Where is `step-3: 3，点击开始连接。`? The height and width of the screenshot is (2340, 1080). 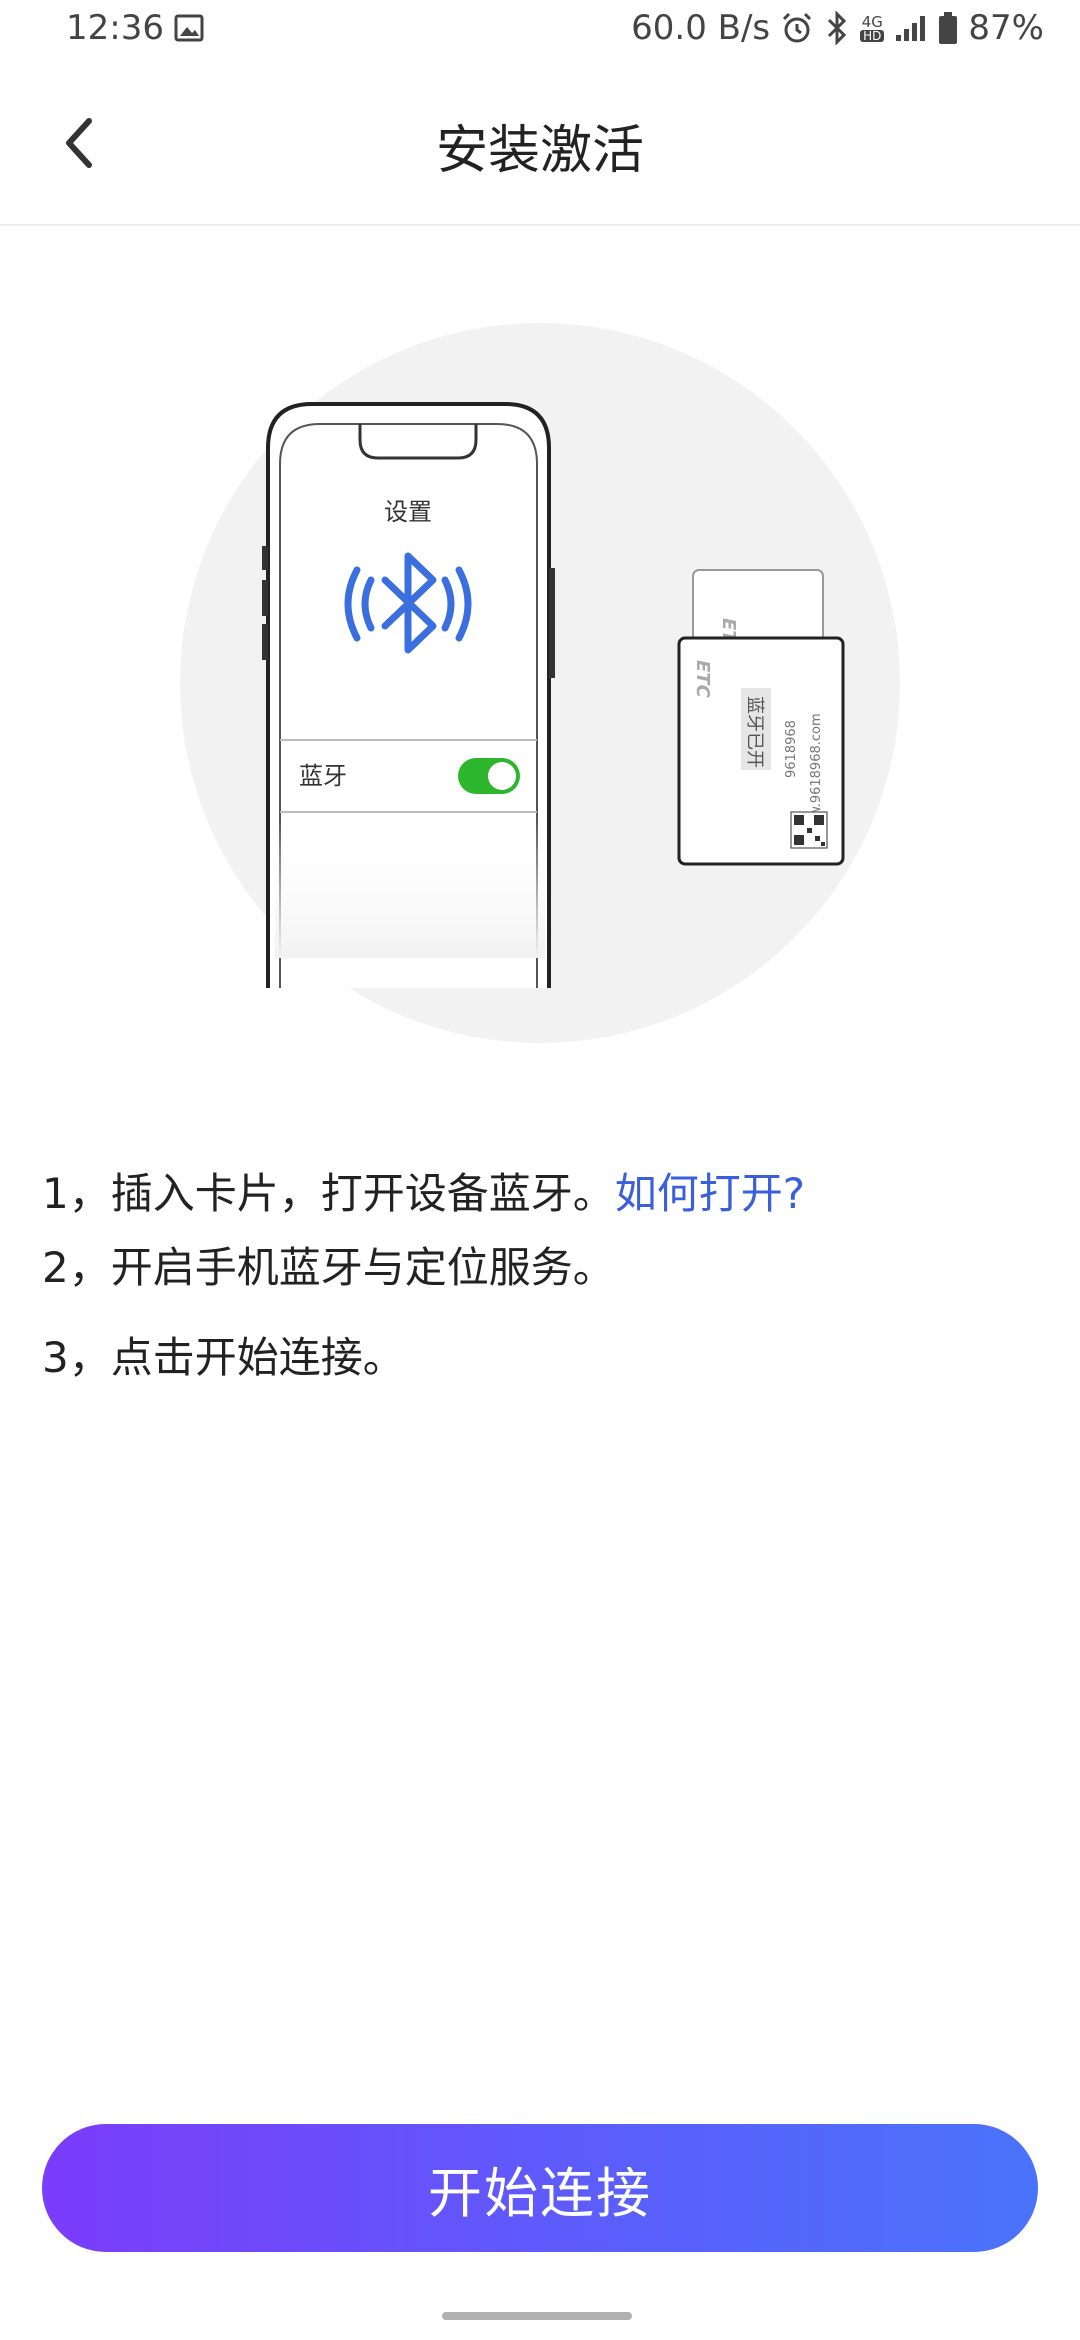 step-3: 3，点击开始连接。 is located at coordinates (223, 1357).